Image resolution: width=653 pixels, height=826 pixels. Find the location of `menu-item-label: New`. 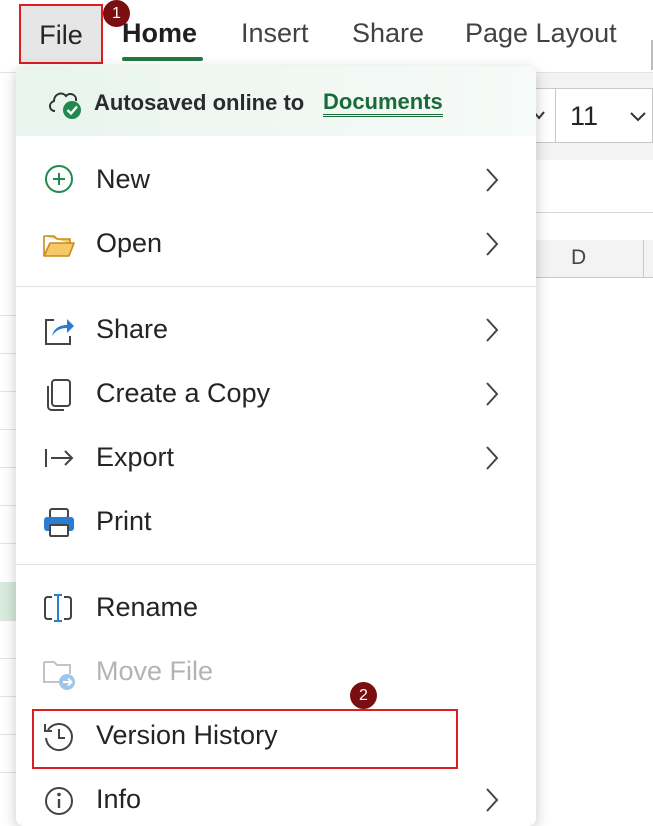

menu-item-label: New is located at coordinates (123, 179).